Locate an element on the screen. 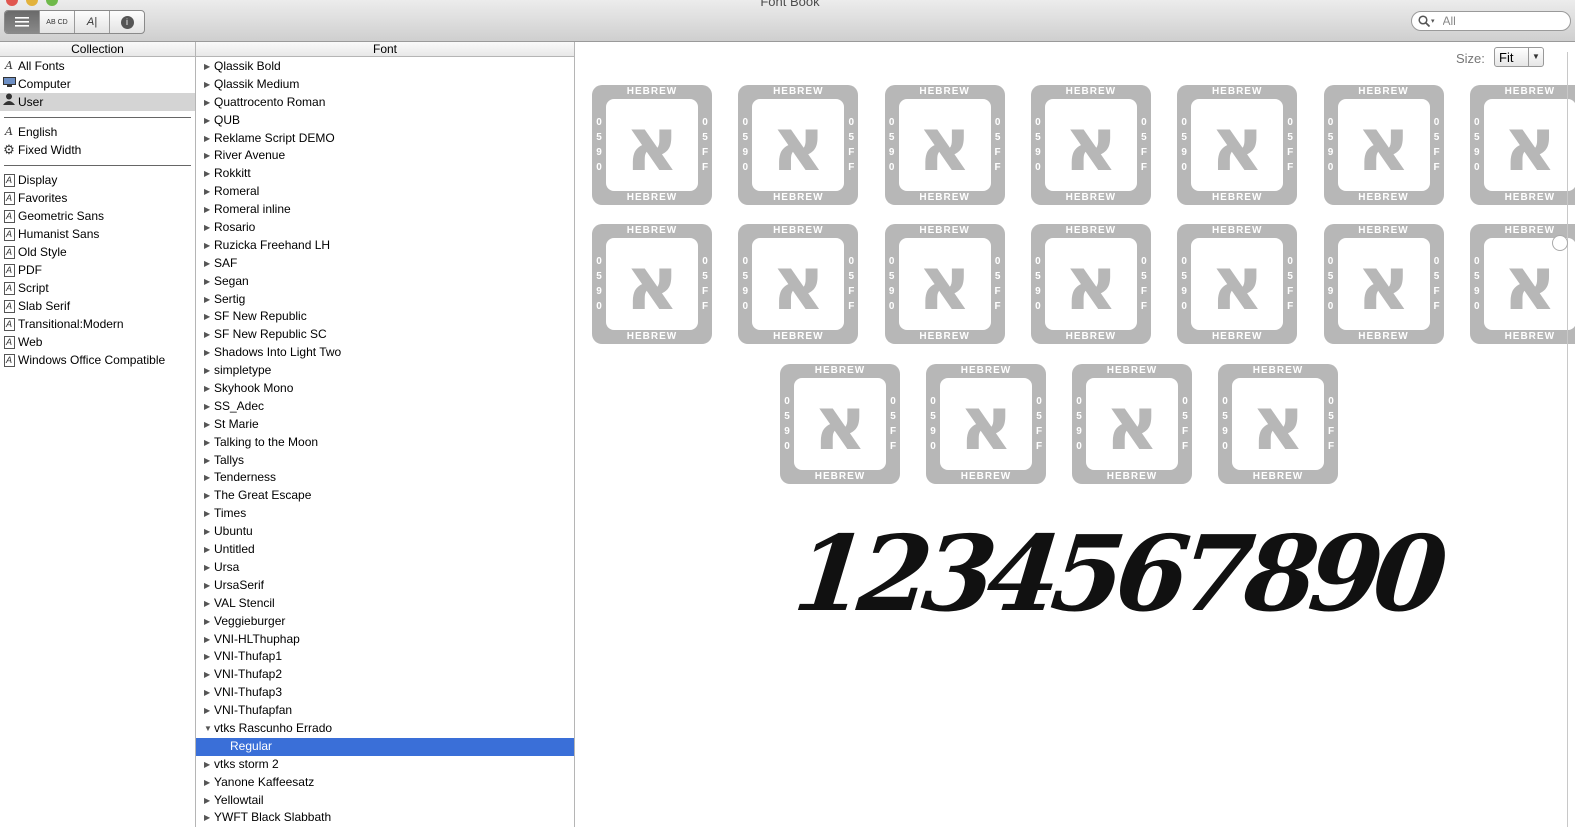  font-family-row: ▶ Romeral inline is located at coordinates (385, 210).